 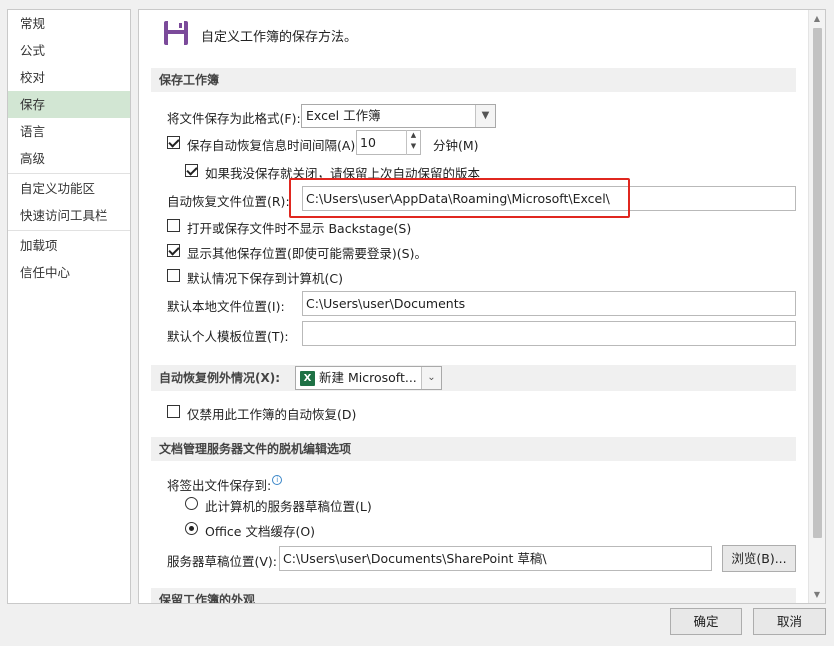 I want to click on cancel-button: 取消, so click(x=789, y=621).